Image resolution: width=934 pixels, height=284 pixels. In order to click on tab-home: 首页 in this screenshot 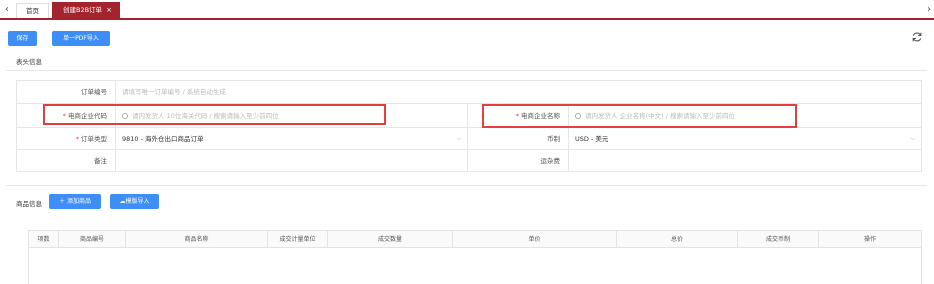, I will do `click(32, 10)`.